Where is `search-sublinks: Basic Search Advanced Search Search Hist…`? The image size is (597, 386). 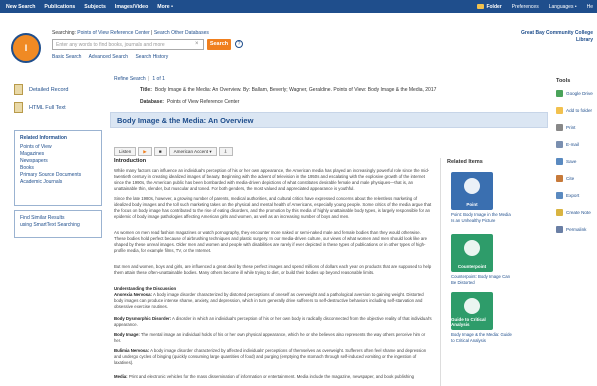
search-sublinks: Basic Search Advanced Search Search Hist… is located at coordinates (113, 57).